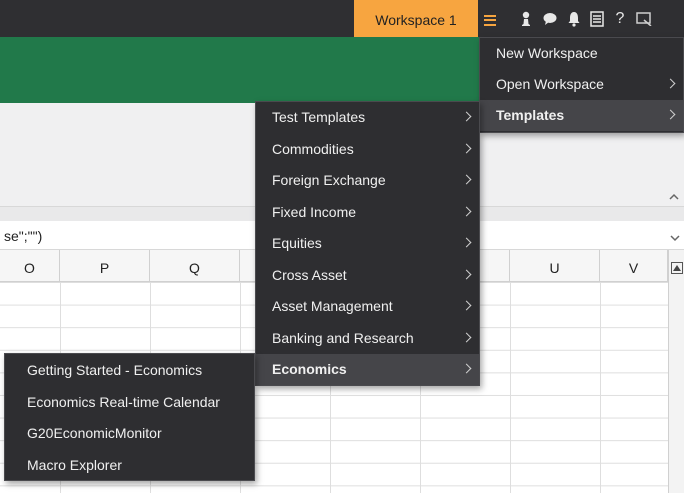 The height and width of the screenshot is (493, 684). What do you see at coordinates (329, 180) in the screenshot?
I see `menu-item-label: Foreign Exchange` at bounding box center [329, 180].